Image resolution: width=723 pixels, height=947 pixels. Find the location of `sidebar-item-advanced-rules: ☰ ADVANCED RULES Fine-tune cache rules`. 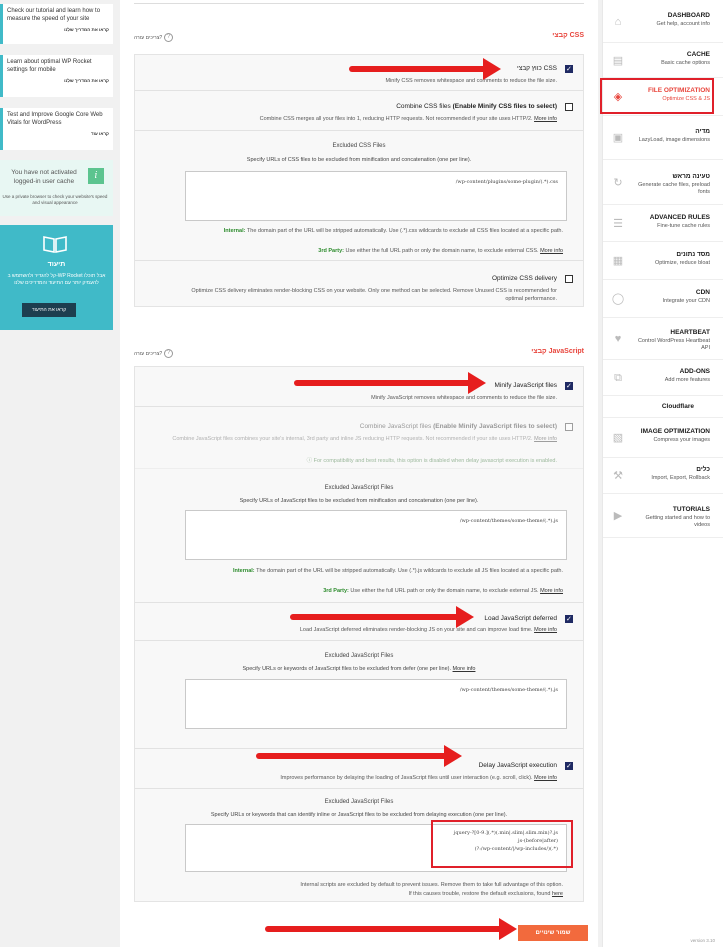

sidebar-item-advanced-rules: ☰ ADVANCED RULES Fine-tune cache rules is located at coordinates (663, 223).